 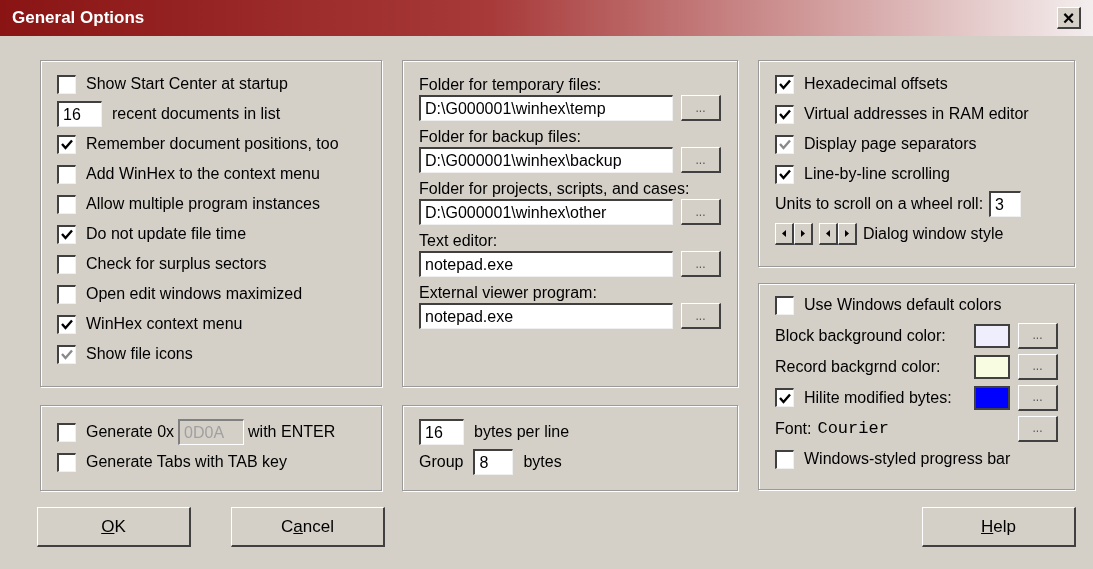 I want to click on input-field: 8, so click(x=493, y=462).